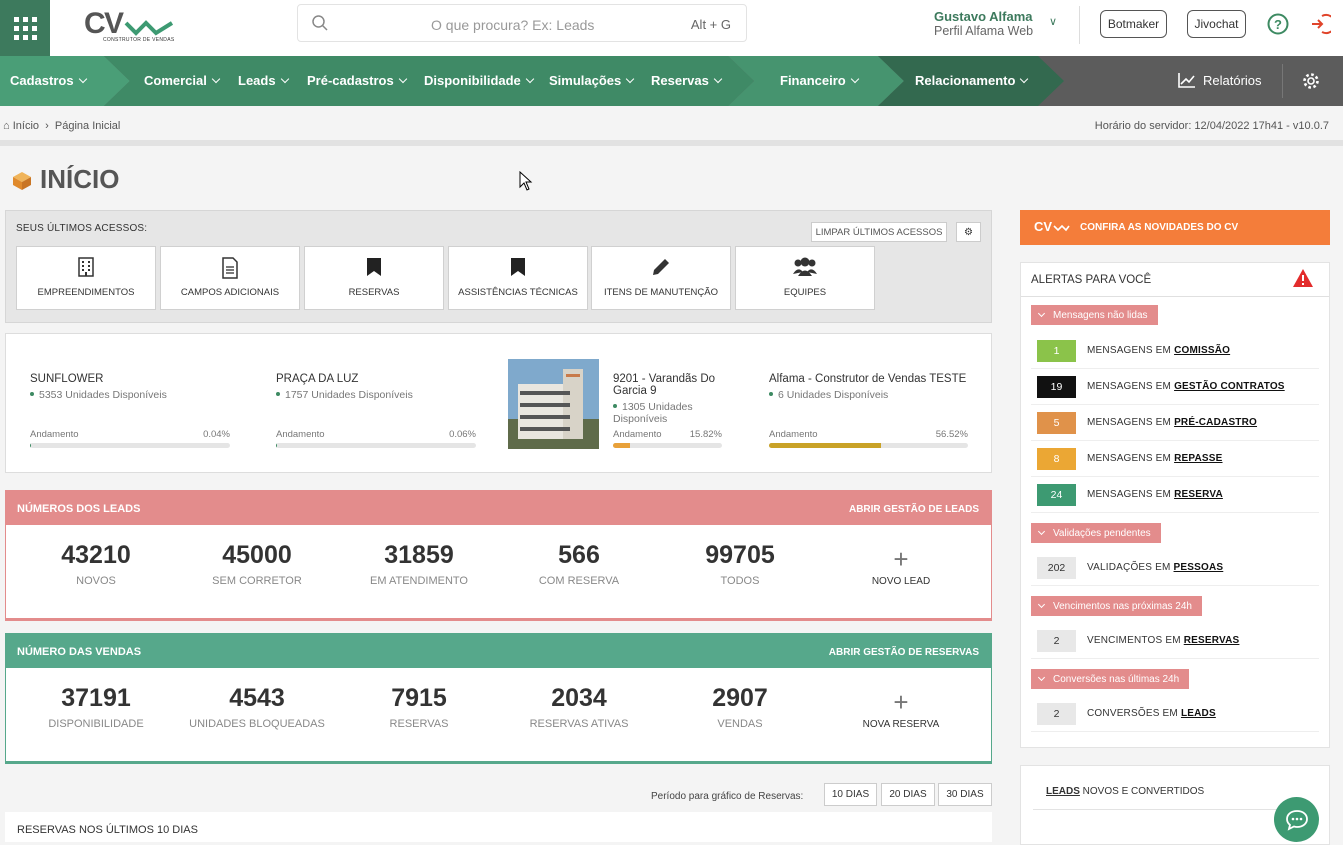 The width and height of the screenshot is (1343, 845). Describe the element at coordinates (86, 278) in the screenshot. I see `recent-tile-empreendimentos: EMPREENDIMENTOS` at that location.